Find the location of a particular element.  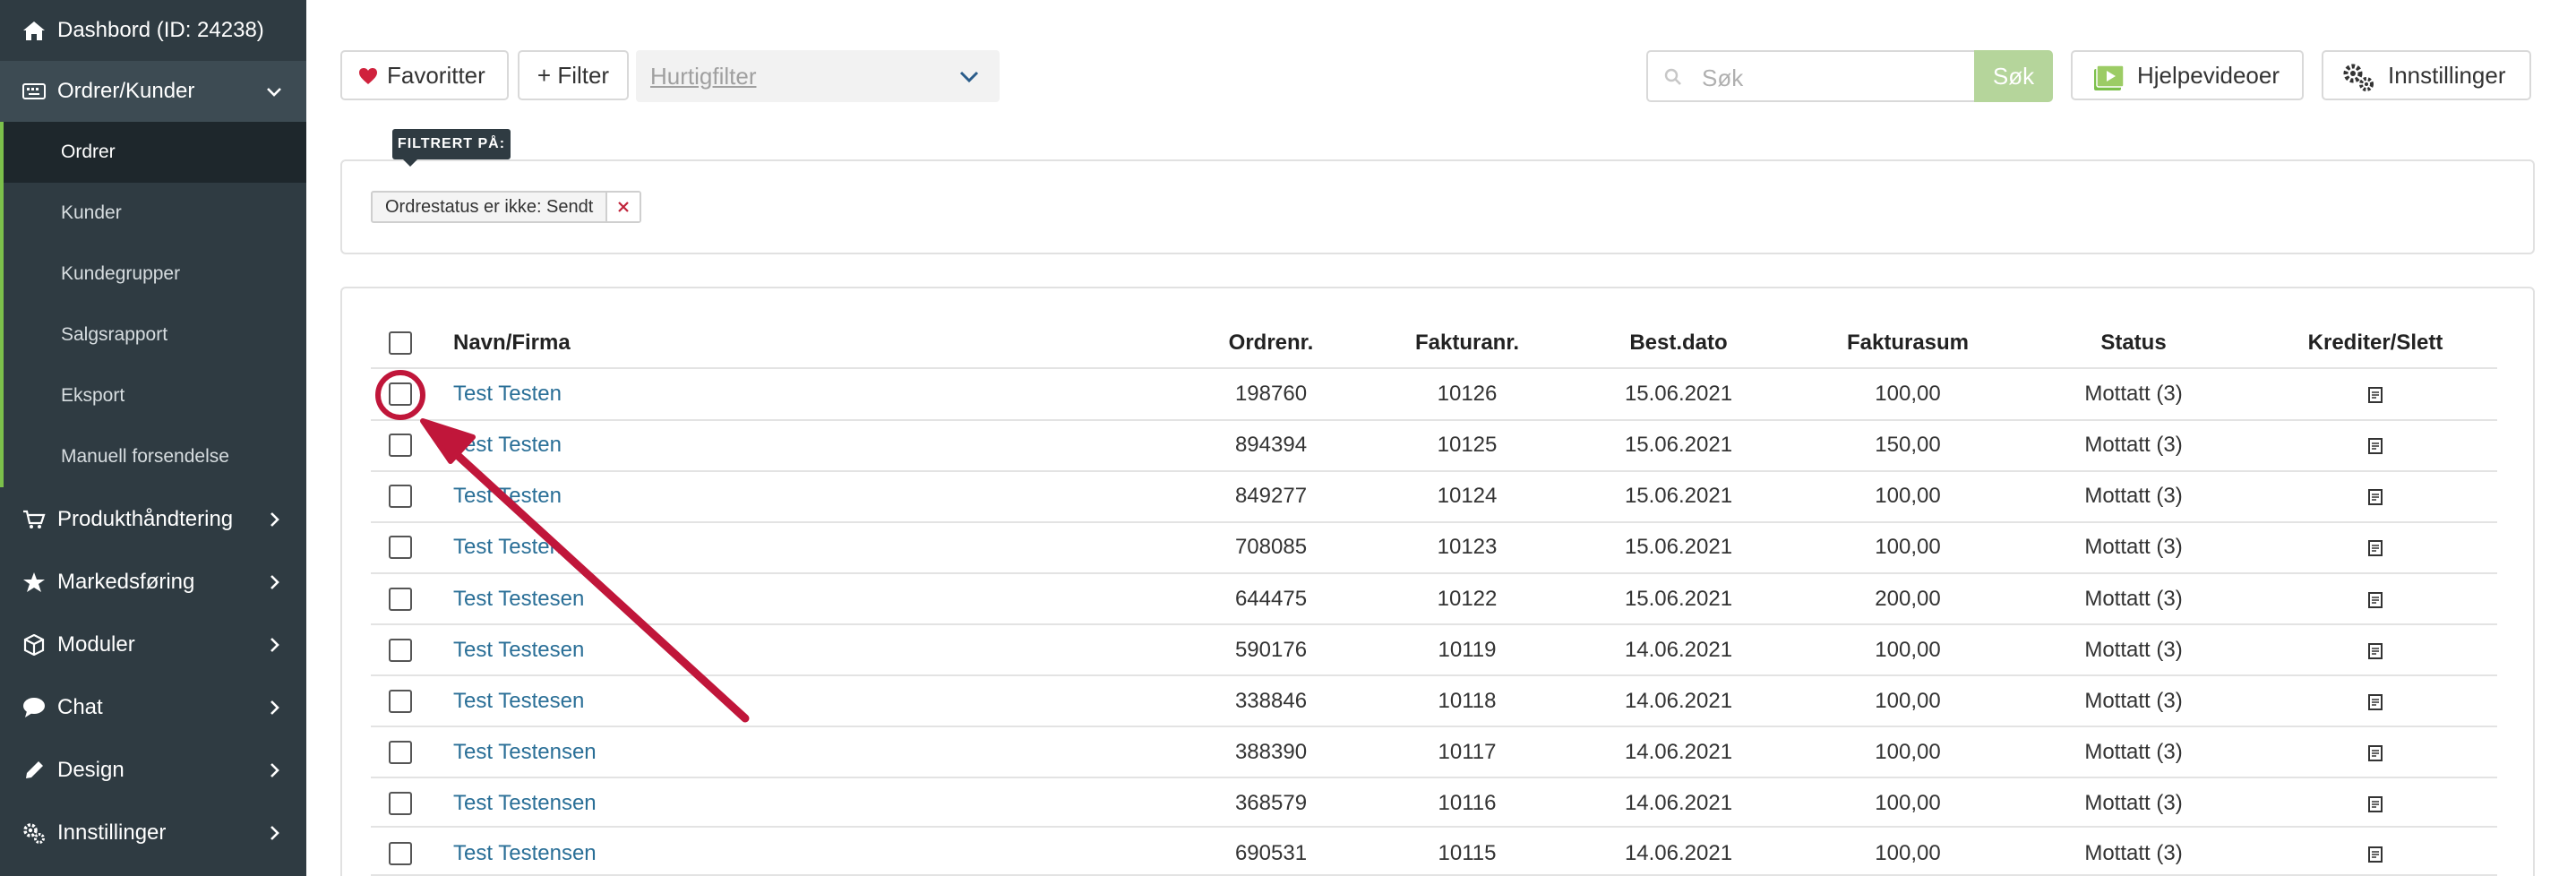

annotation-arrow is located at coordinates (562, 546).